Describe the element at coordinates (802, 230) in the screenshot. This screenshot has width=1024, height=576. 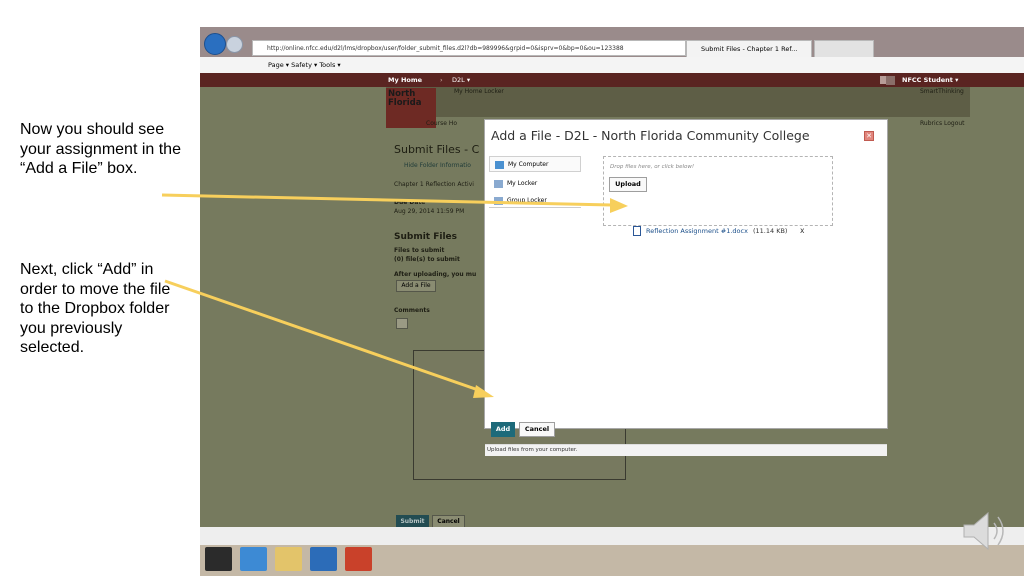
I see `remove-file-icon: x` at that location.